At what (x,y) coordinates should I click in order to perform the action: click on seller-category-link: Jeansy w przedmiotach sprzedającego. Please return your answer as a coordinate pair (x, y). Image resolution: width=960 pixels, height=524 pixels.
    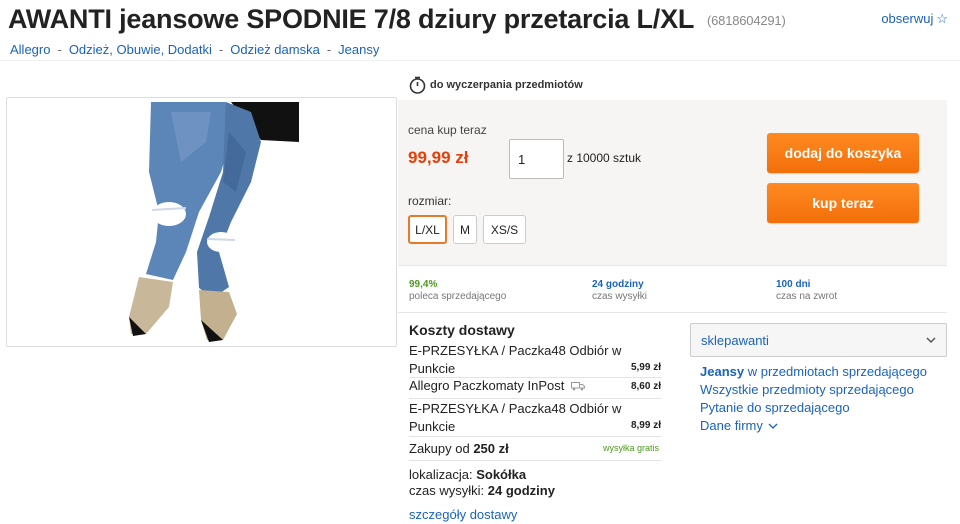
    Looking at the image, I should click on (813, 371).